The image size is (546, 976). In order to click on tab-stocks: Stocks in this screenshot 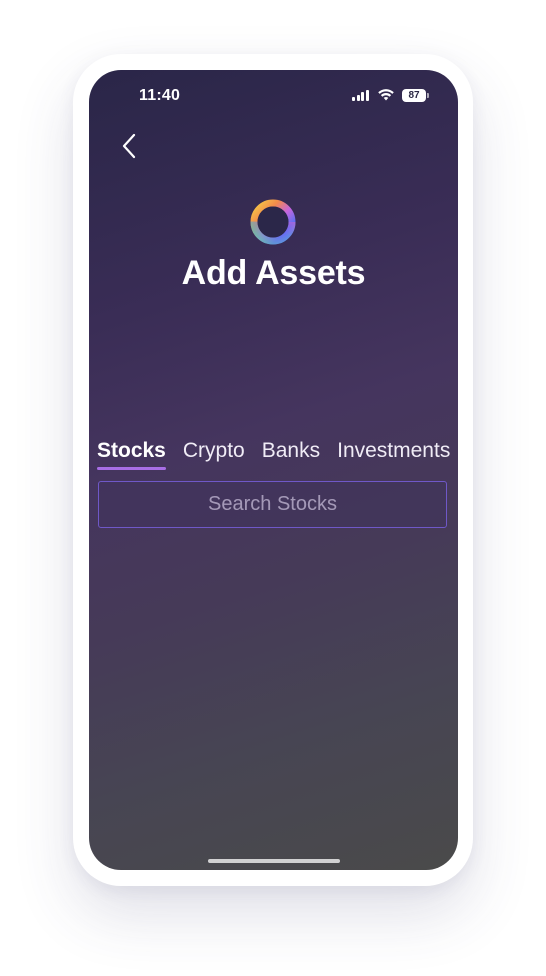, I will do `click(131, 453)`.